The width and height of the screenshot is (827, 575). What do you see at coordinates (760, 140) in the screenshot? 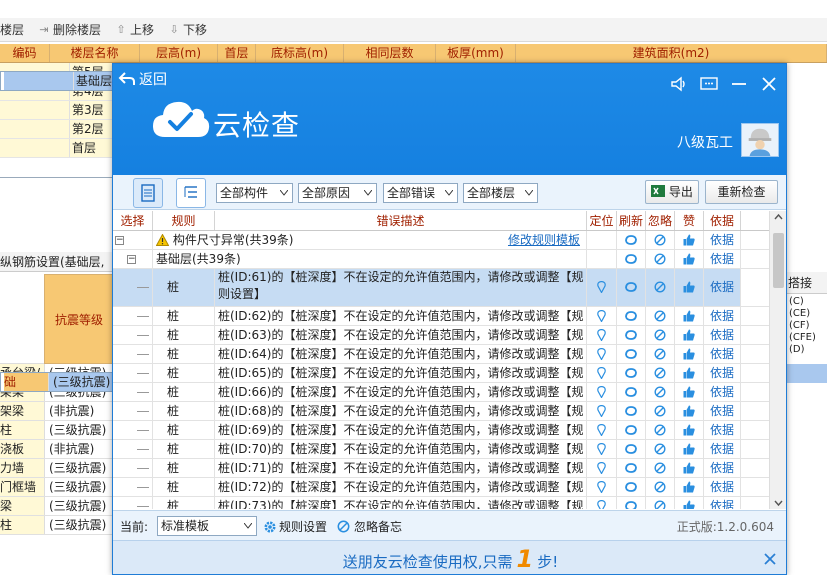
I see `avatar` at bounding box center [760, 140].